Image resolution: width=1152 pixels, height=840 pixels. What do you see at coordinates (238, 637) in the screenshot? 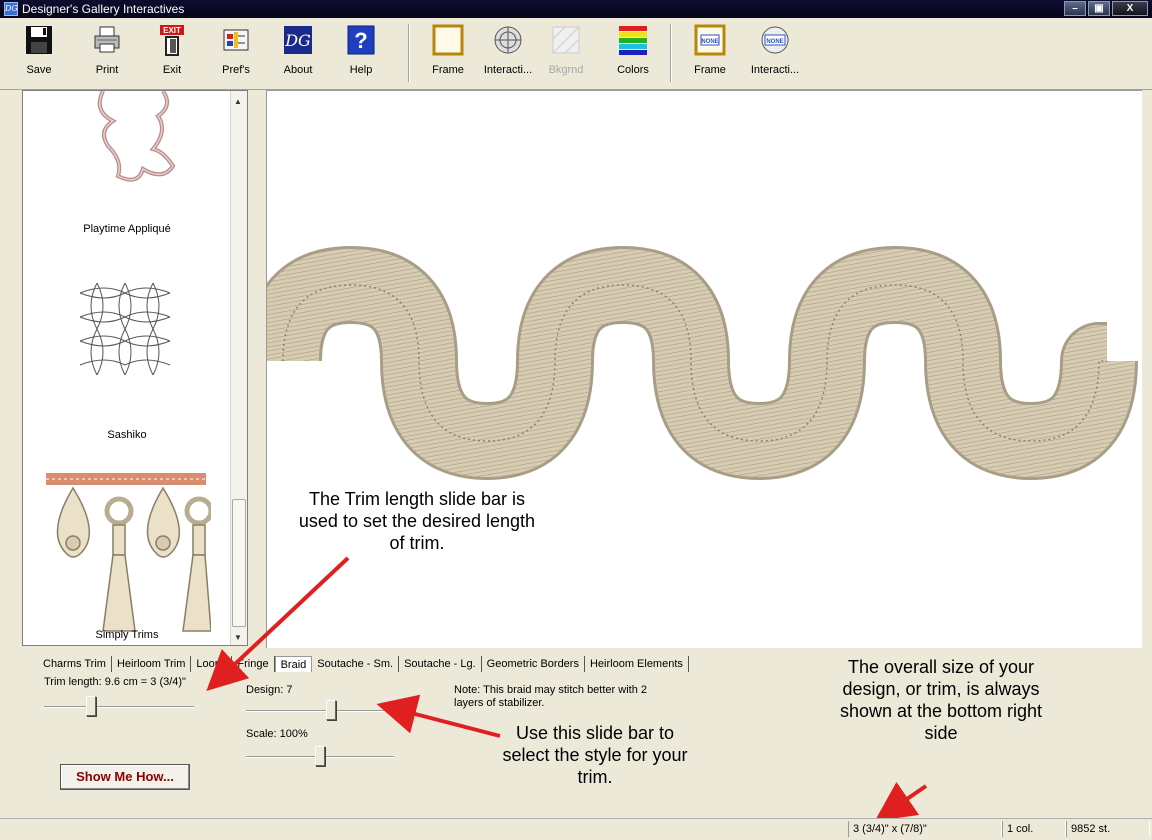
I see `scroll-down-icon: ▼` at bounding box center [238, 637].